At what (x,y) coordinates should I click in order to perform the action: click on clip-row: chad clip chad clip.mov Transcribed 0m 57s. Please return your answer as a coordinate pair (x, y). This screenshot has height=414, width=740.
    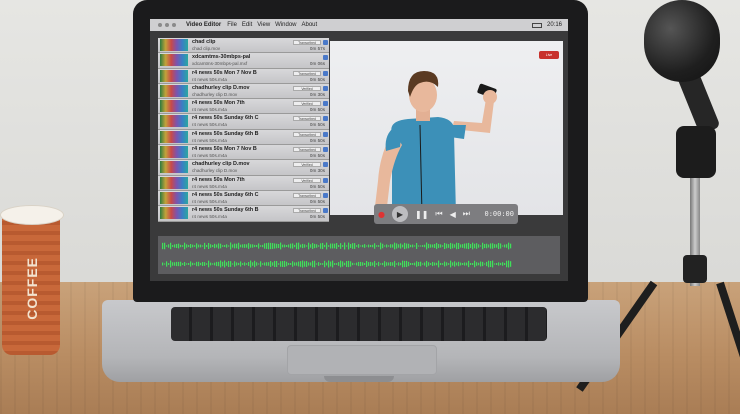
    Looking at the image, I should click on (243, 46).